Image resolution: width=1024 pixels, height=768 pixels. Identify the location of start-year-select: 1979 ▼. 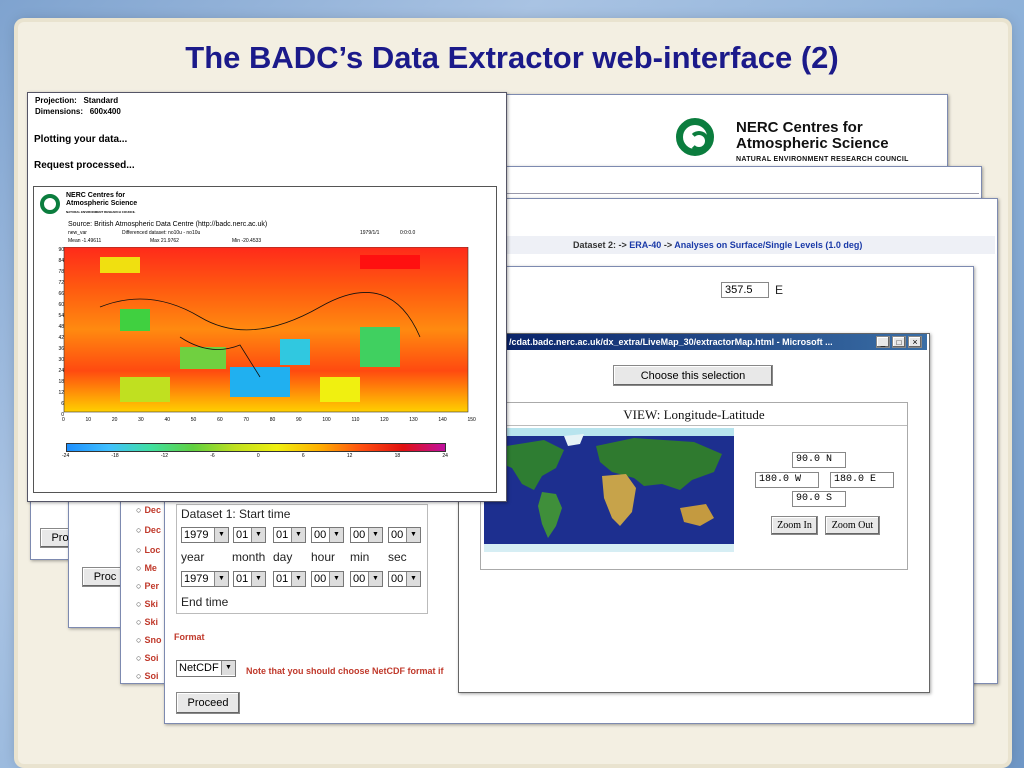
(205, 535).